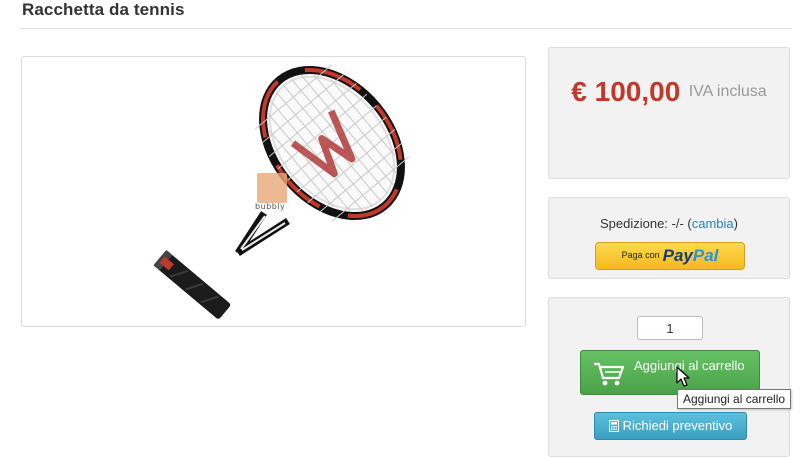 This screenshot has width=800, height=457. Describe the element at coordinates (683, 376) in the screenshot. I see `pointer-cursor-icon` at that location.